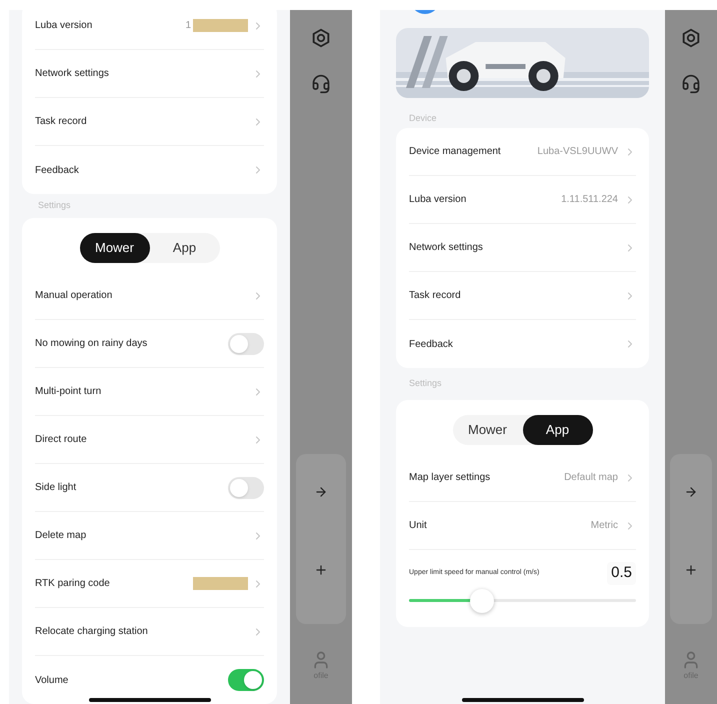 This screenshot has width=717, height=704. What do you see at coordinates (188, 26) in the screenshot?
I see `setting-value: 1` at bounding box center [188, 26].